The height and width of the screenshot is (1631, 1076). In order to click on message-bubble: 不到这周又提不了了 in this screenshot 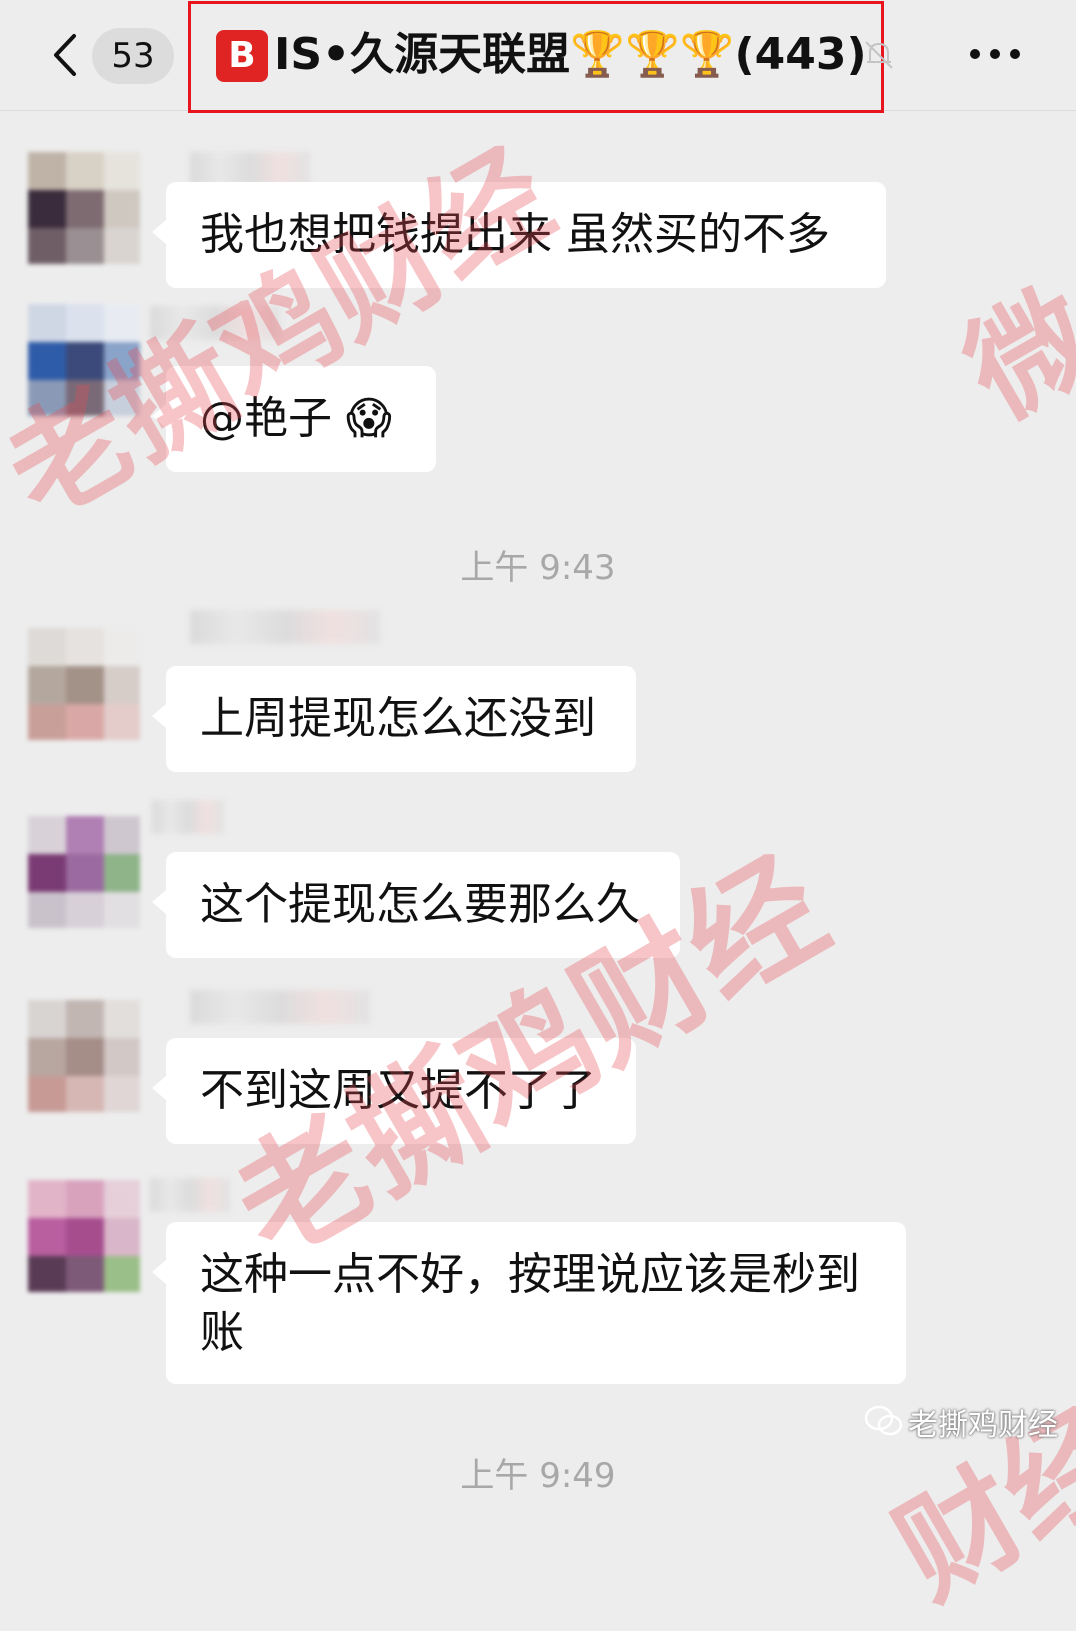, I will do `click(394, 1091)`.